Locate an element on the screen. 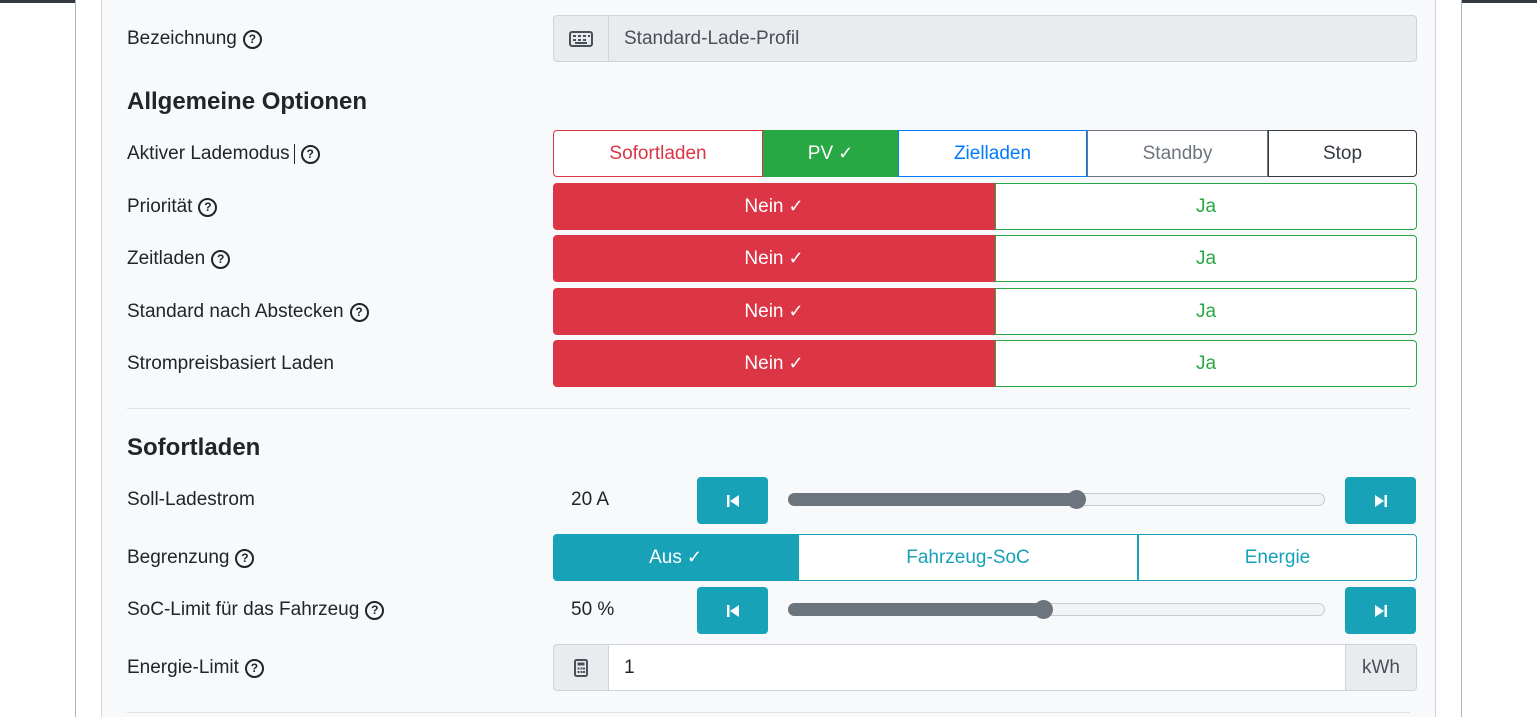  mode-stop-button: Stop is located at coordinates (1342, 153).